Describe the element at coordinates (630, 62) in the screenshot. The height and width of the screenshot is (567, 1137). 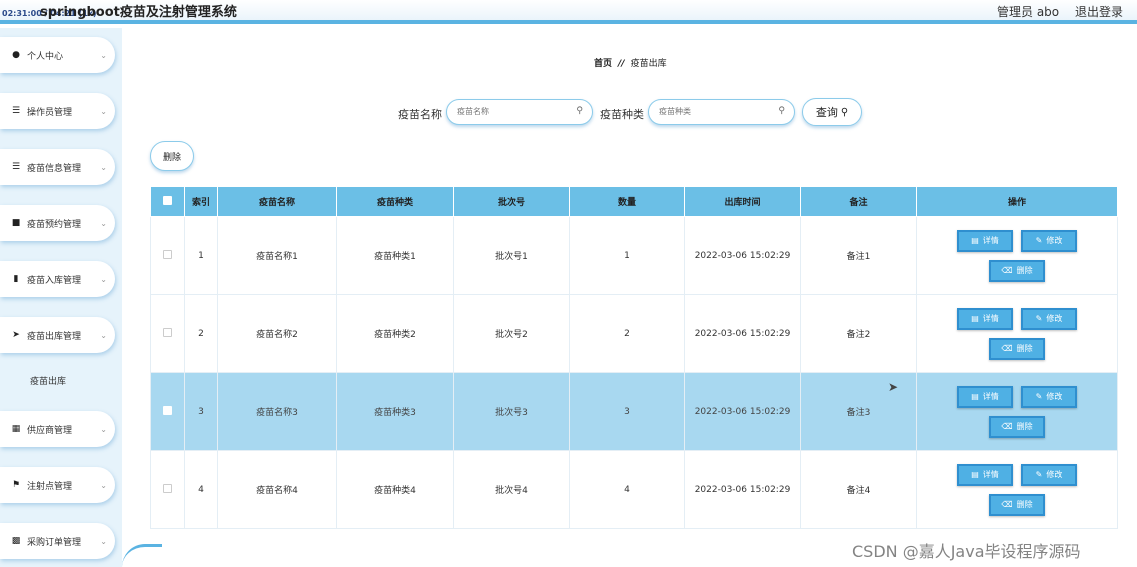
I see `breadcrumb: 首页 // 疫苗出库` at that location.